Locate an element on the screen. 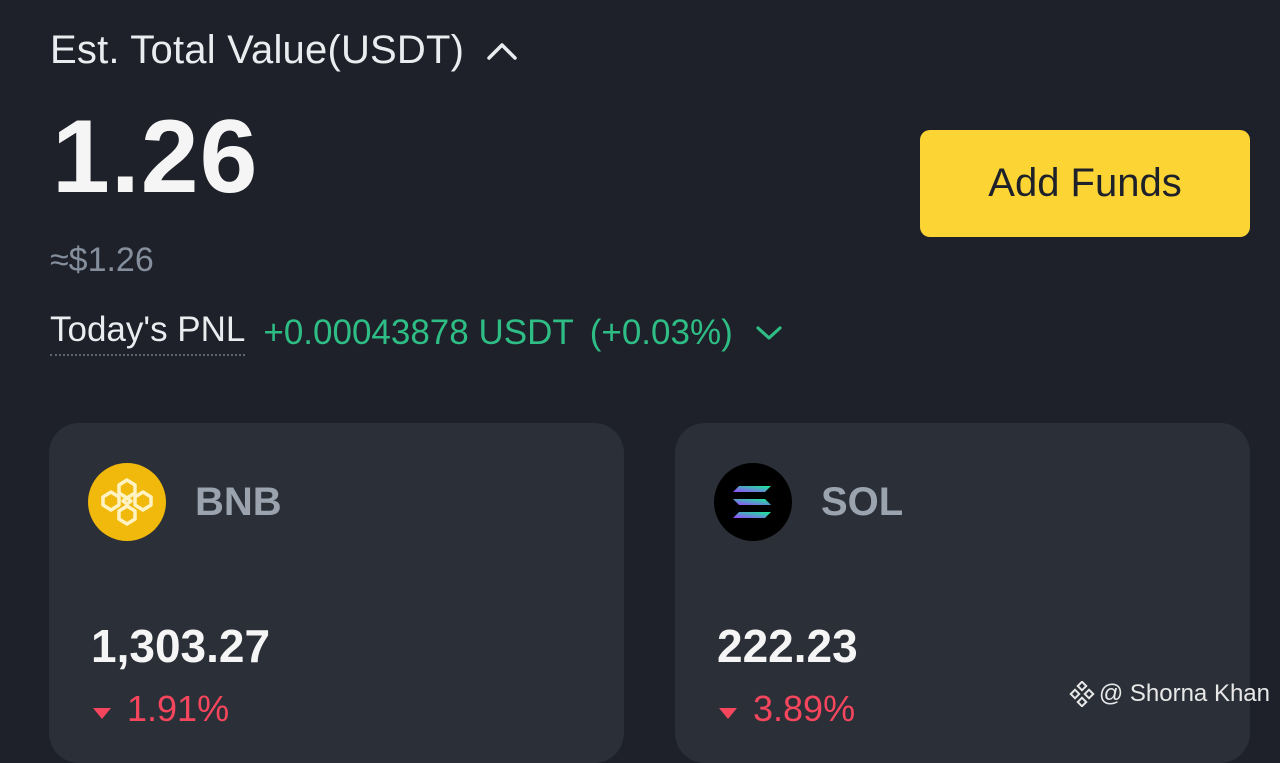 This screenshot has width=1280, height=763. coin-symbol: SOL is located at coordinates (862, 501).